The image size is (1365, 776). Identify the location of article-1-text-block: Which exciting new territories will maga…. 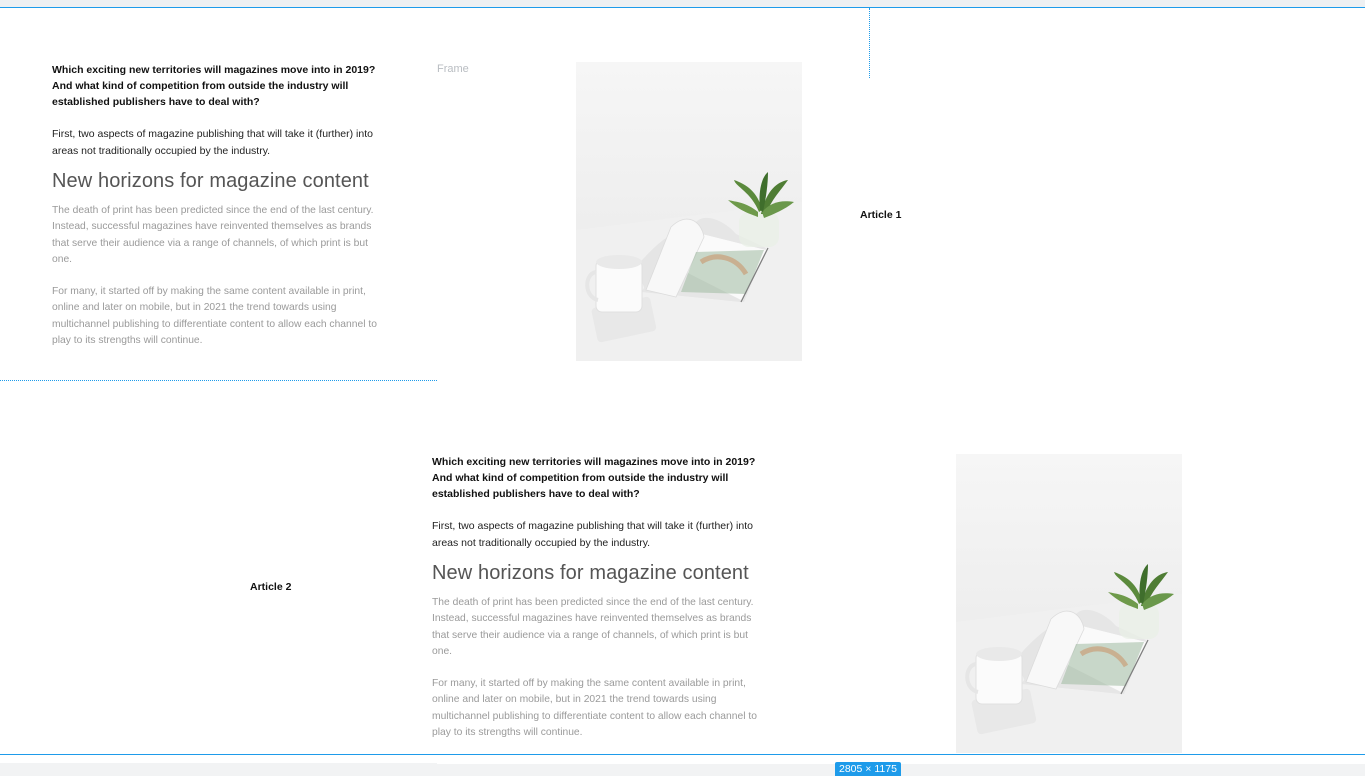
(217, 205).